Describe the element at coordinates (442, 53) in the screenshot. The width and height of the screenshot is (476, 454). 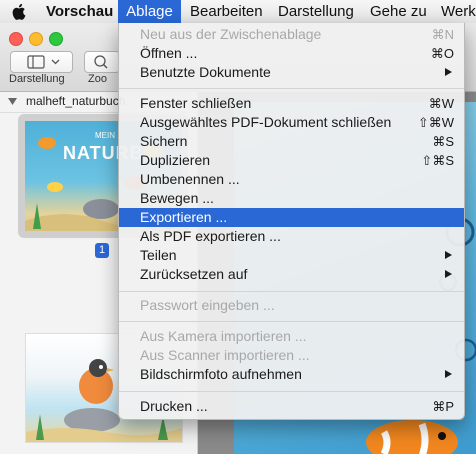
I see `menu-item-shortcut: ⌘O` at that location.